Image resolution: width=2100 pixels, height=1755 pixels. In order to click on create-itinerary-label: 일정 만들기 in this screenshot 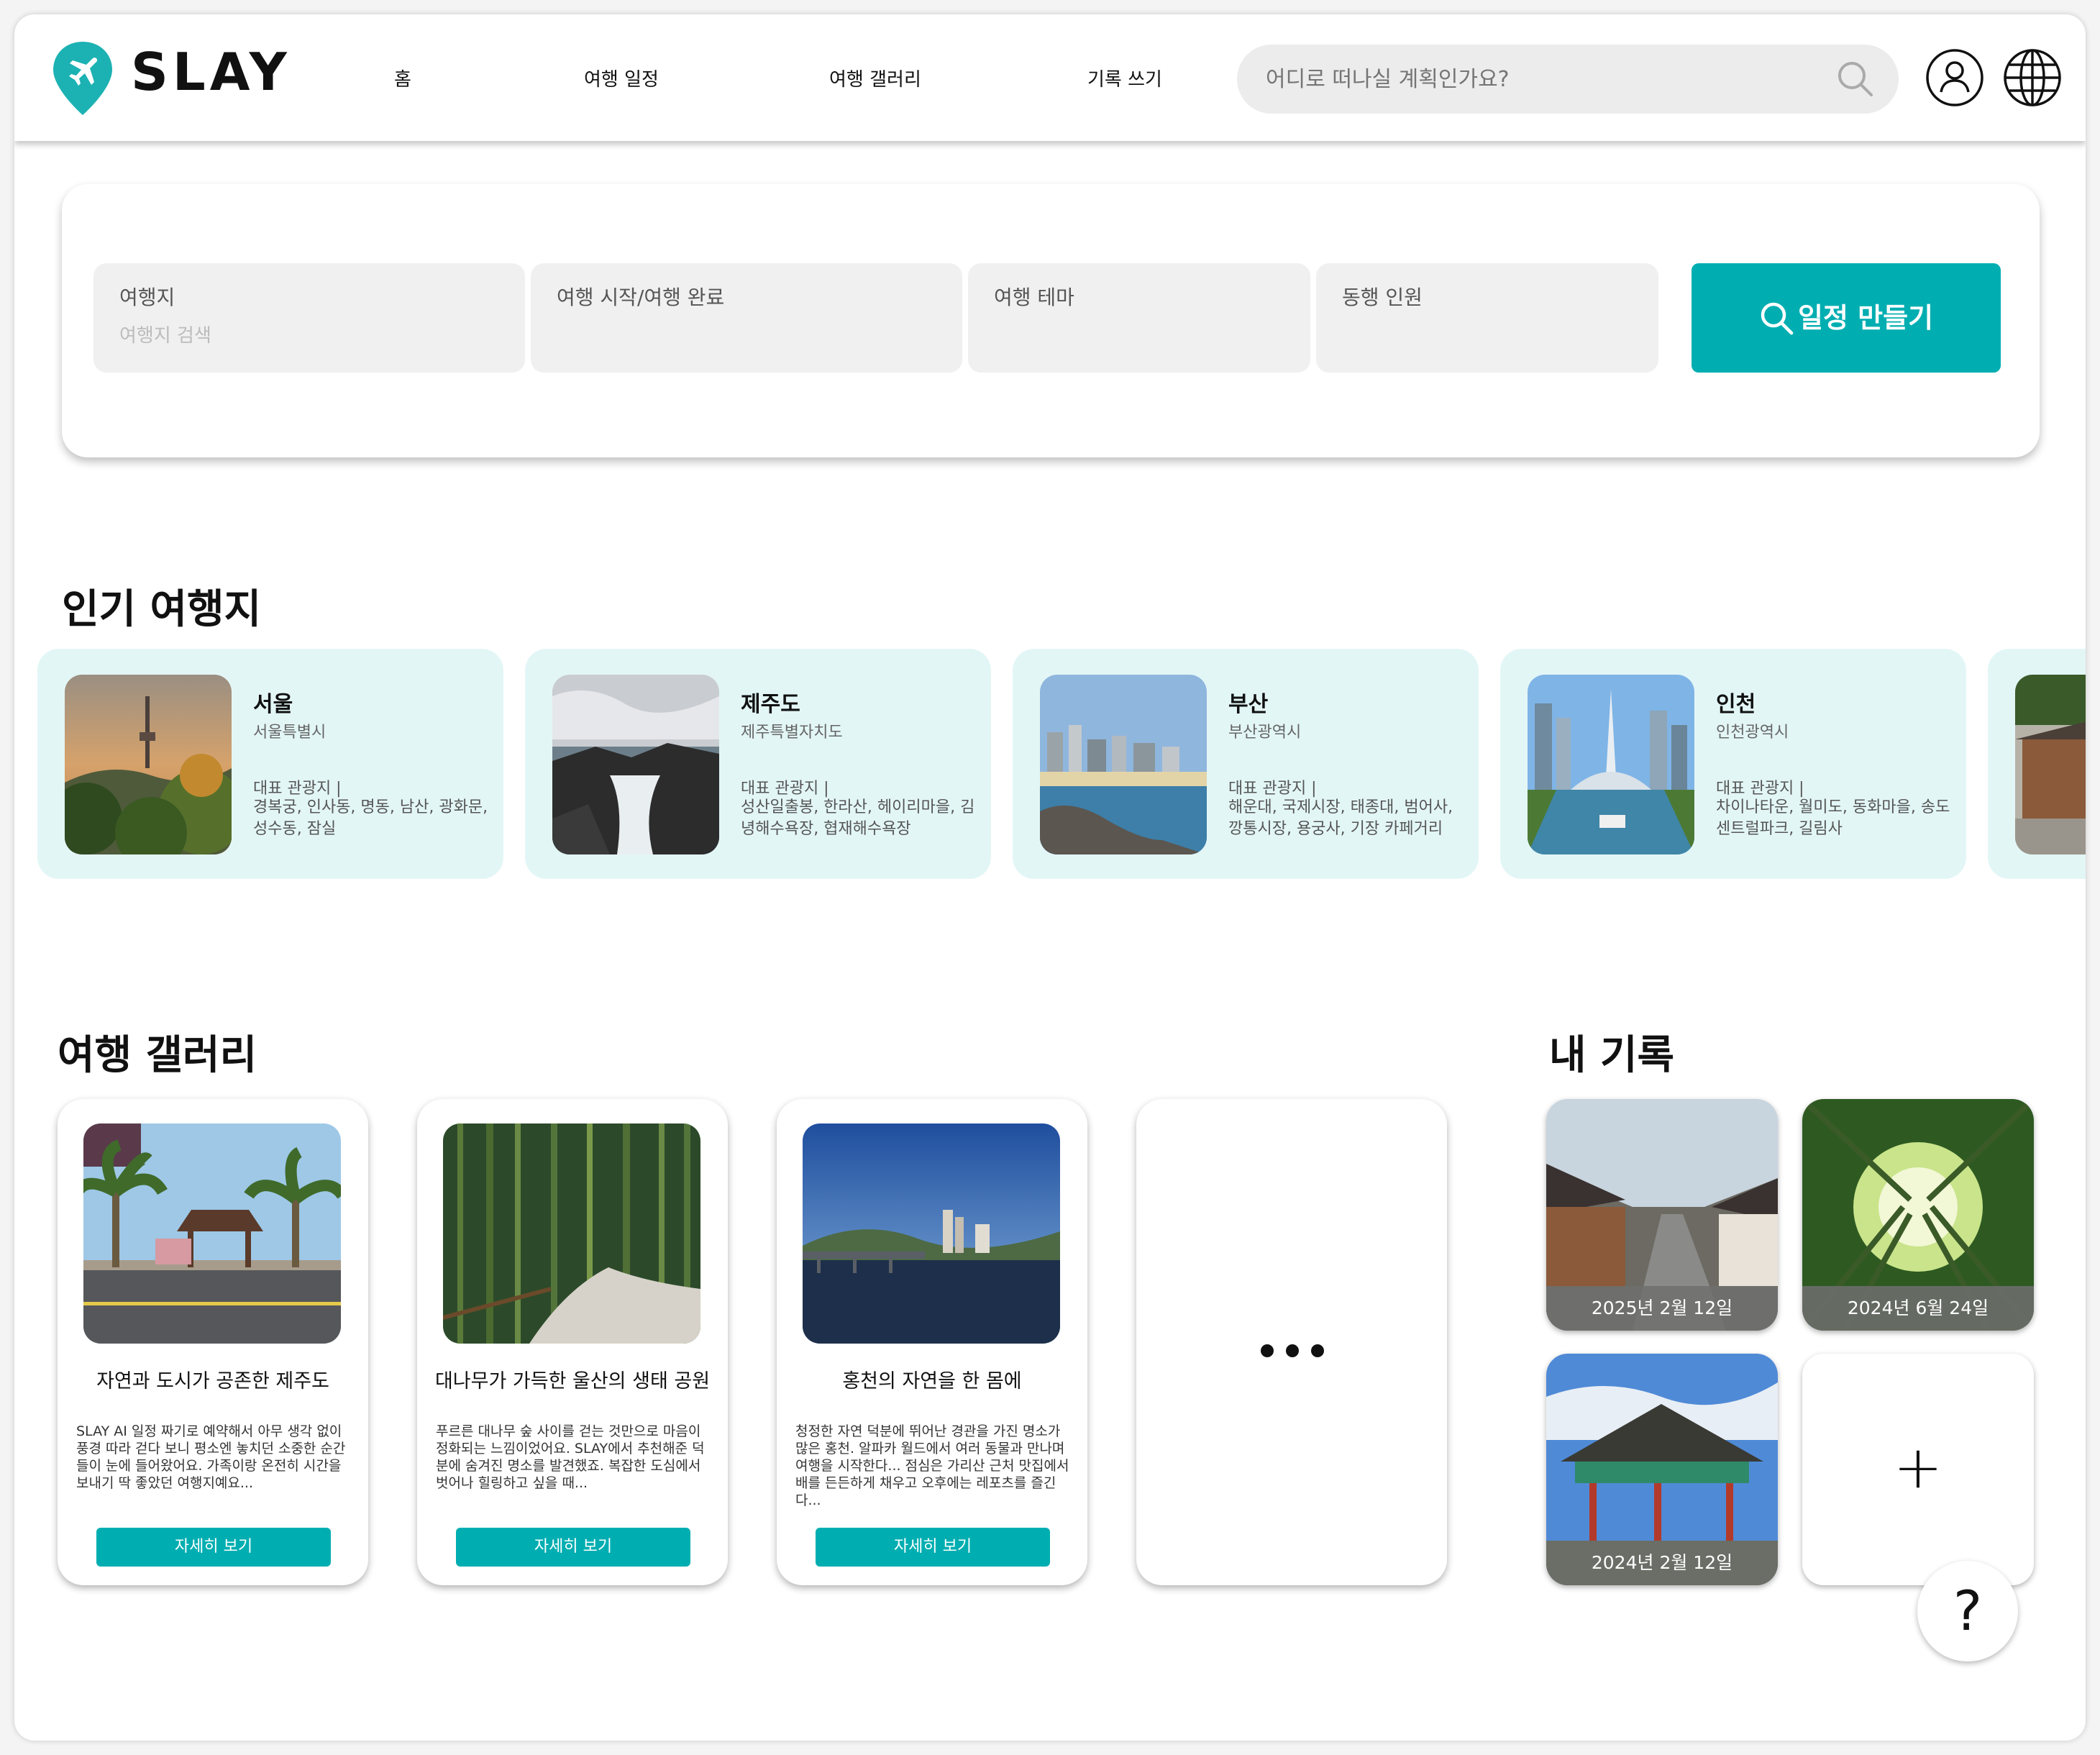, I will do `click(1866, 318)`.